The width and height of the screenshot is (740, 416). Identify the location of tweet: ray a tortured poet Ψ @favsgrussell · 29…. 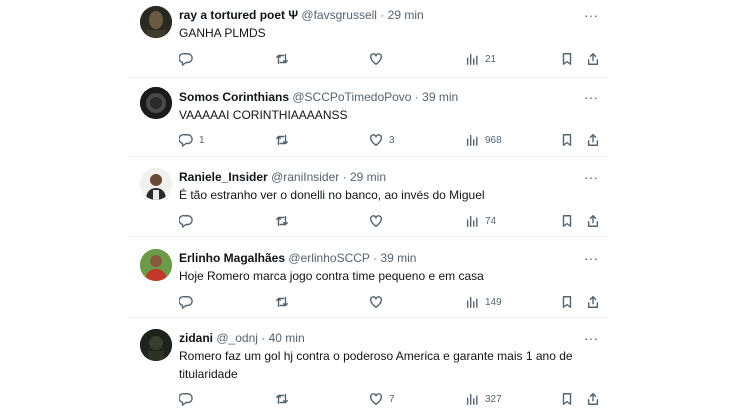
(368, 39).